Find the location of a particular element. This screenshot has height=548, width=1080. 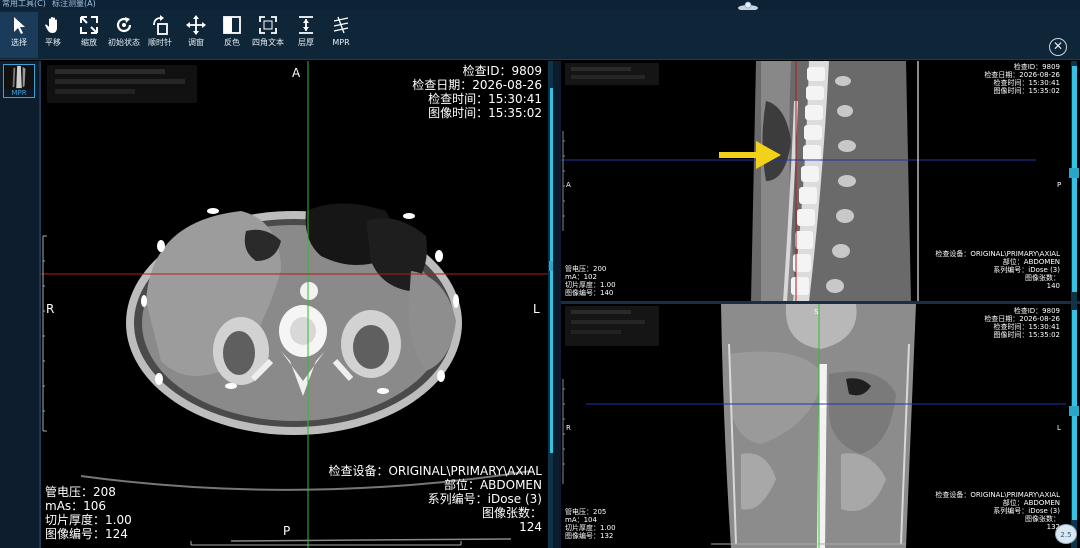

tool-label: 调窗 is located at coordinates (196, 42).